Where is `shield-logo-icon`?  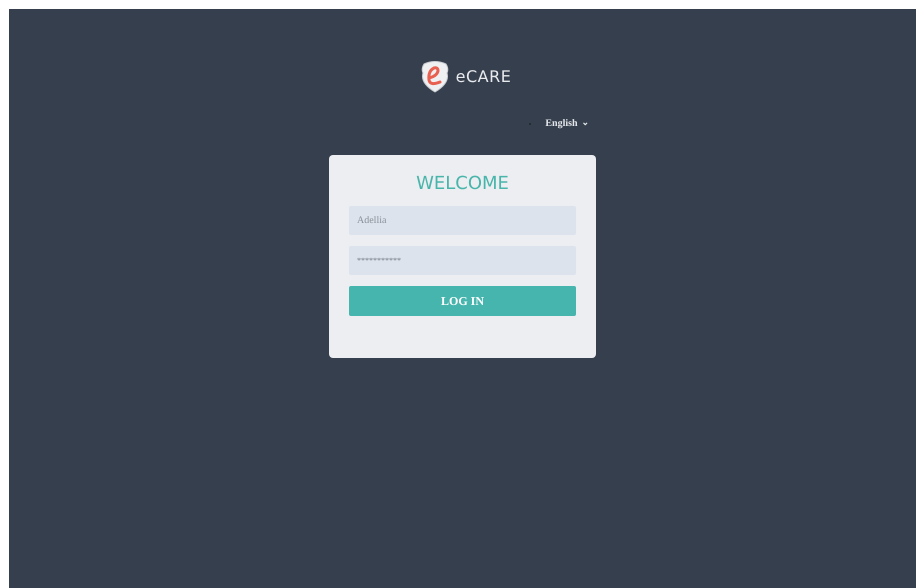
shield-logo-icon is located at coordinates (435, 76).